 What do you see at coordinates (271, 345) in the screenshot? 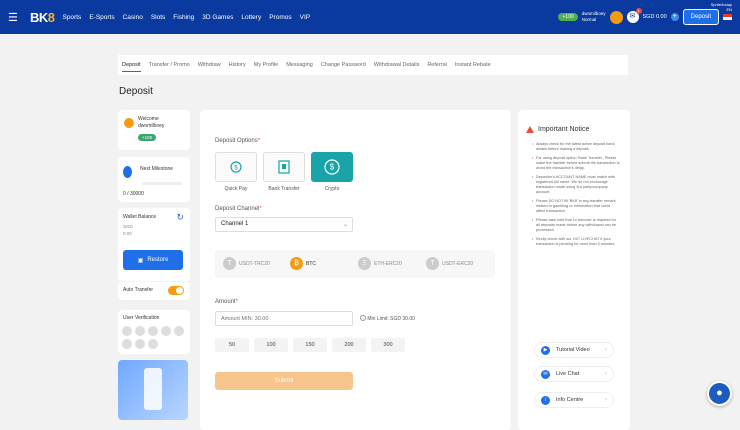
I see `quick-amount-100: 100` at bounding box center [271, 345].